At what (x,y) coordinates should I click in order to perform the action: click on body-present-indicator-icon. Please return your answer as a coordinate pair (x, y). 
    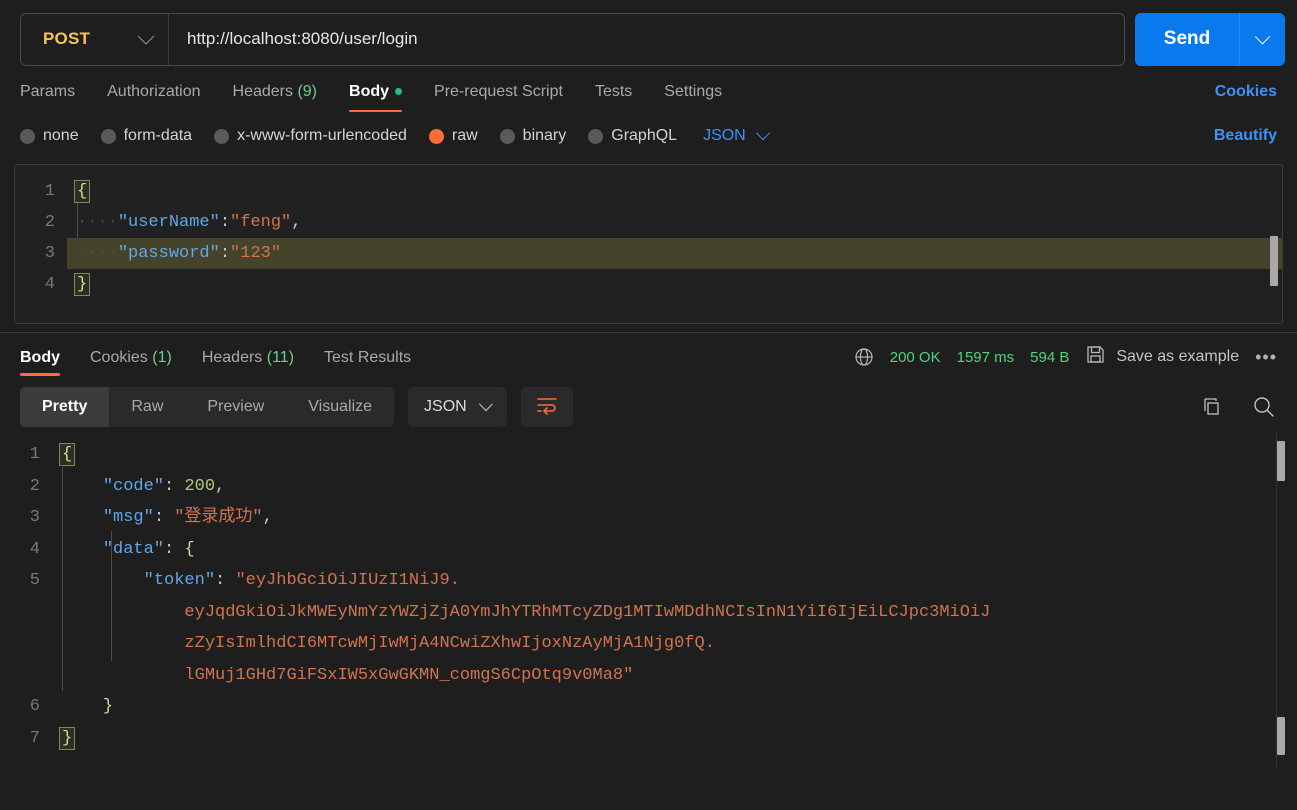
    Looking at the image, I should click on (399, 92).